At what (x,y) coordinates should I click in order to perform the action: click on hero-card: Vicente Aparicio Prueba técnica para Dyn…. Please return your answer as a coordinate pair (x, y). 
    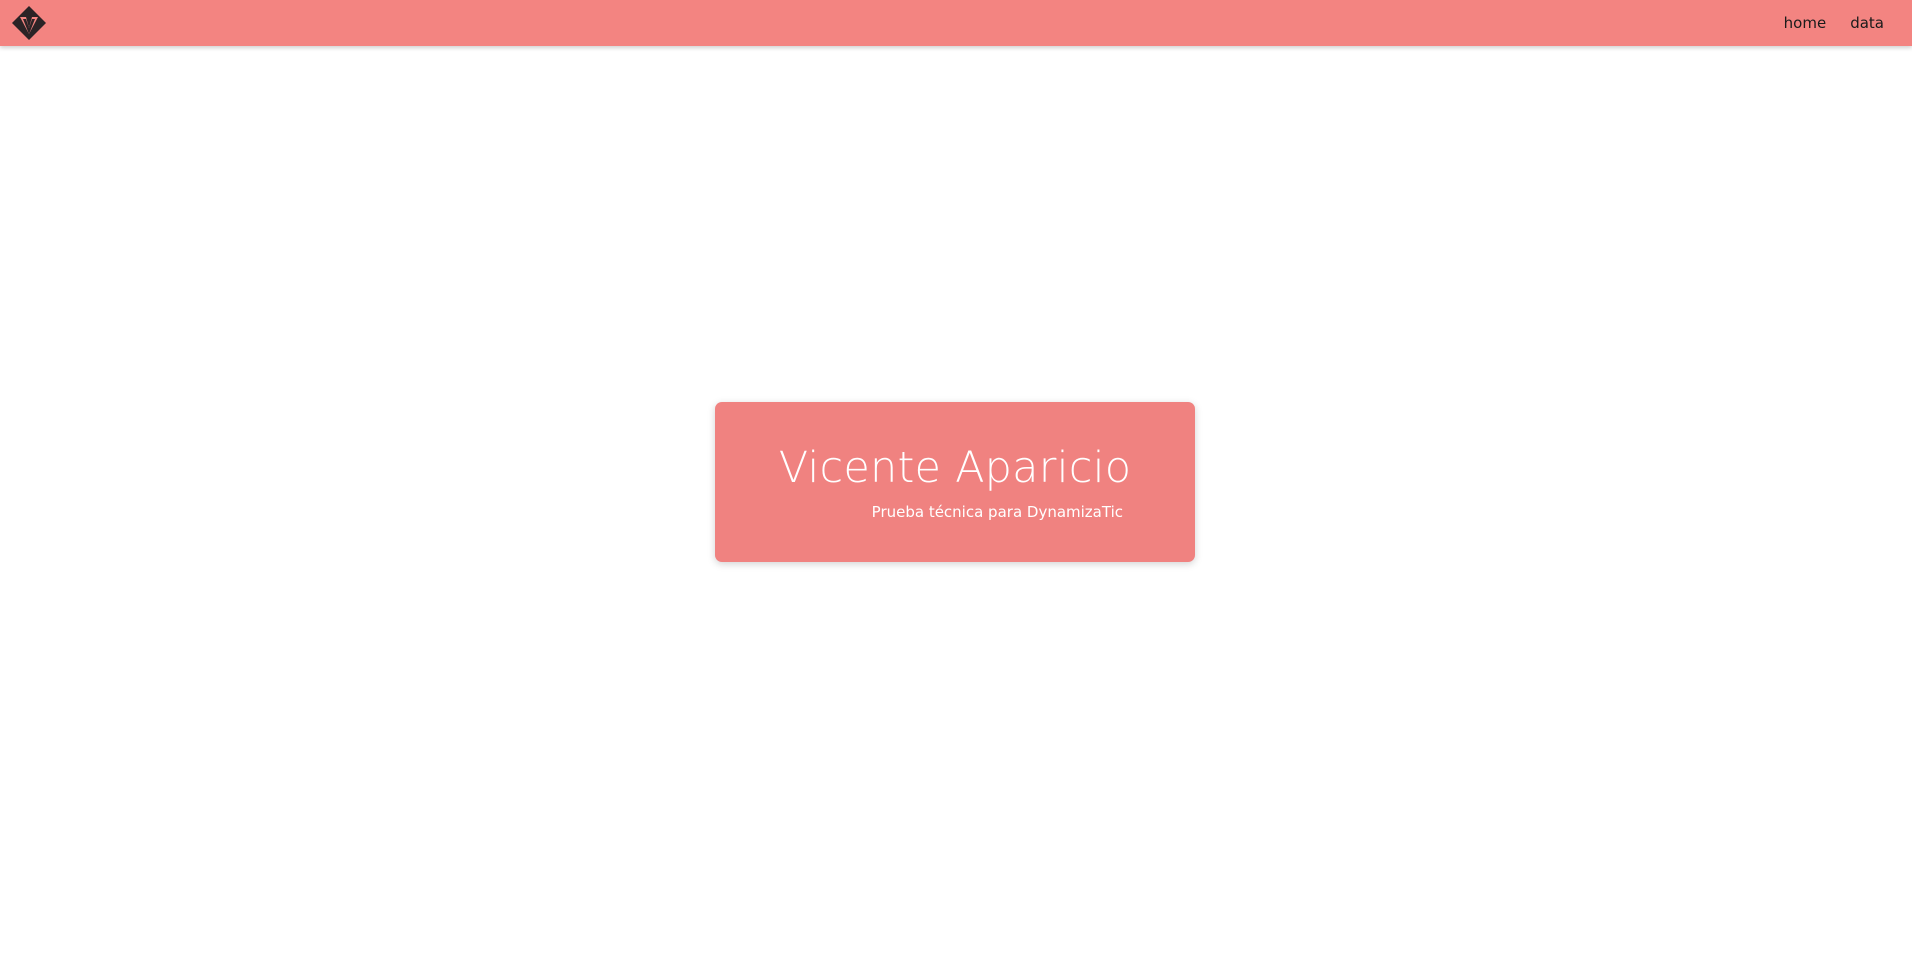
    Looking at the image, I should click on (955, 482).